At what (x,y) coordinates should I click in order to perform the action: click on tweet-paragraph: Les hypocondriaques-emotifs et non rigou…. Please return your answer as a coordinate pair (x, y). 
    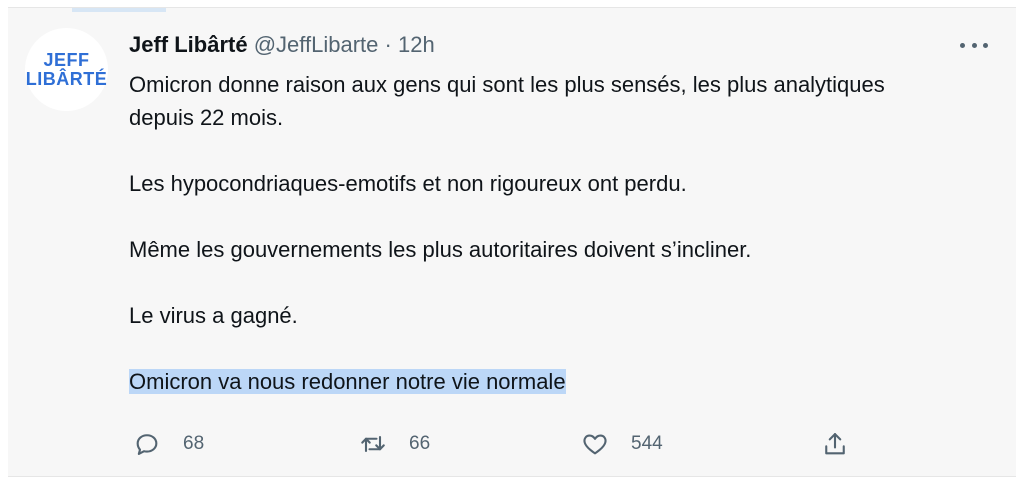
    Looking at the image, I should click on (408, 183).